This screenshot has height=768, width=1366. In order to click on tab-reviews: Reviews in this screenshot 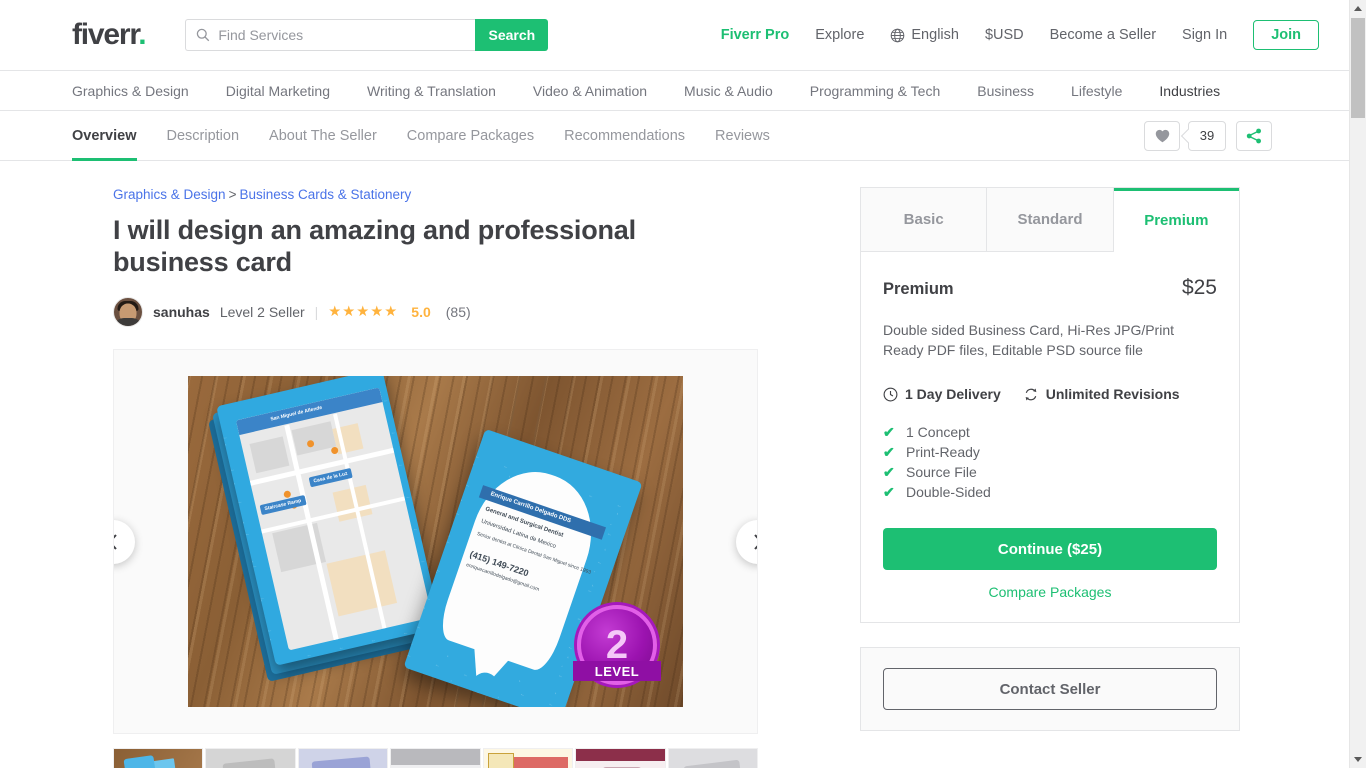, I will do `click(742, 136)`.